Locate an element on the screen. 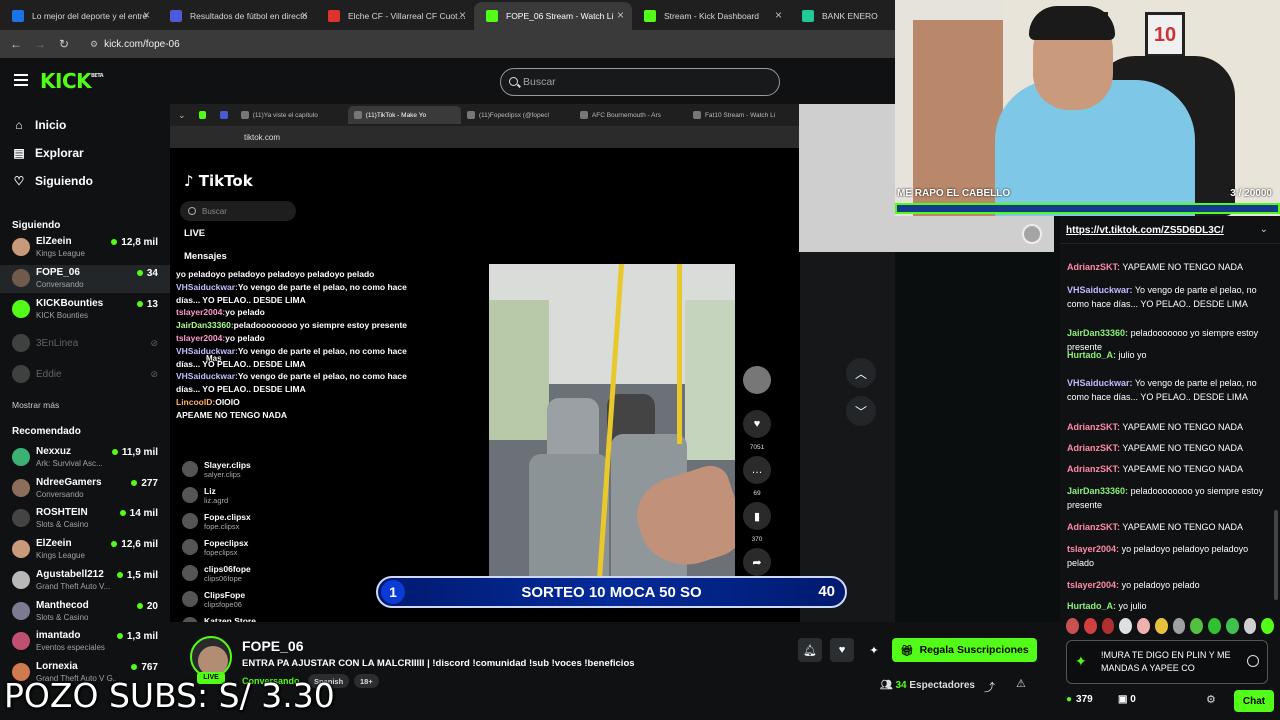  door is located at coordinates (958, 118).